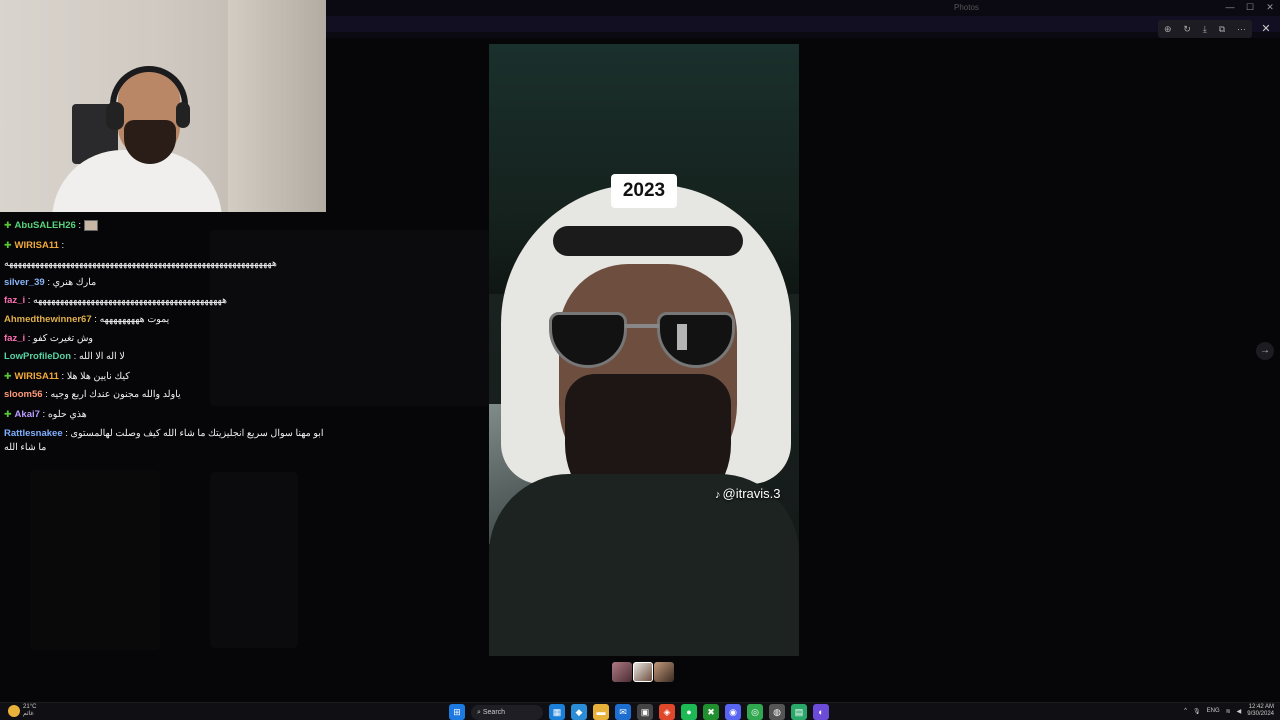 The image size is (1280, 720). What do you see at coordinates (966, 7) in the screenshot?
I see `tab-title: Photos` at bounding box center [966, 7].